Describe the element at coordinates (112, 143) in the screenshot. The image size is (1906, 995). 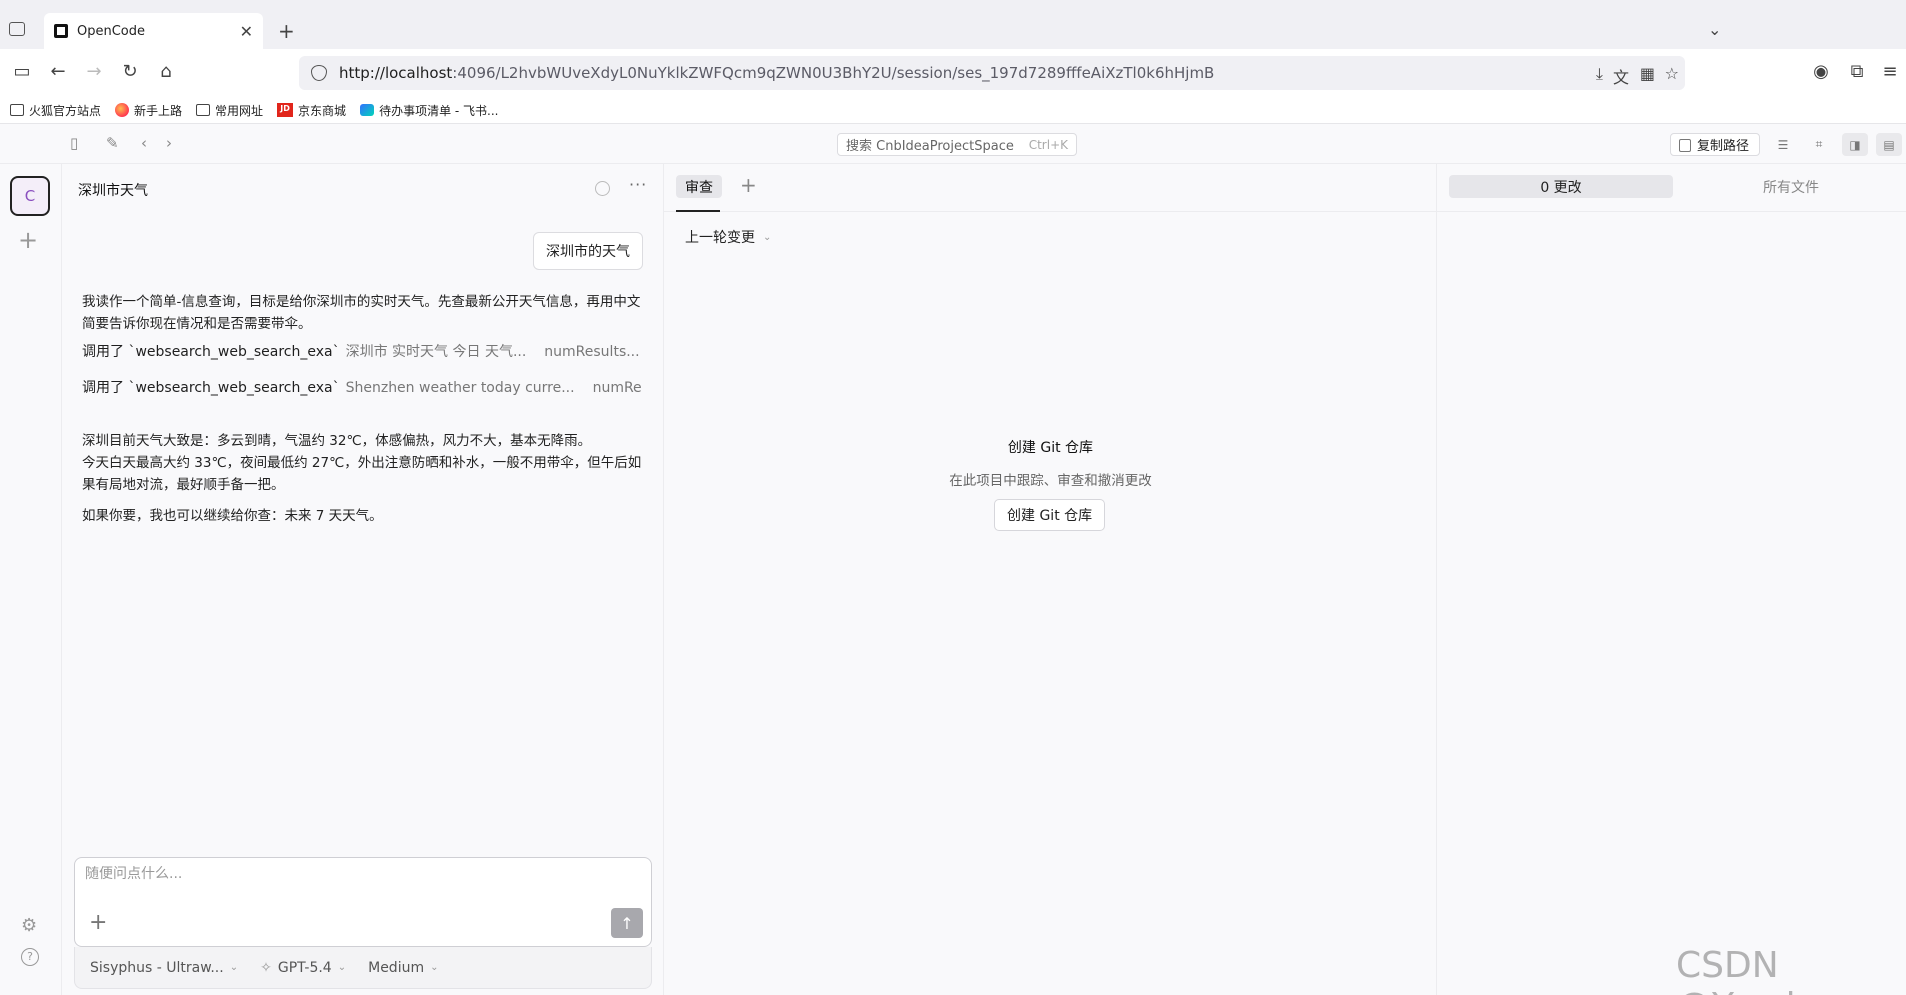
I see `new-session-icon: ✎` at that location.